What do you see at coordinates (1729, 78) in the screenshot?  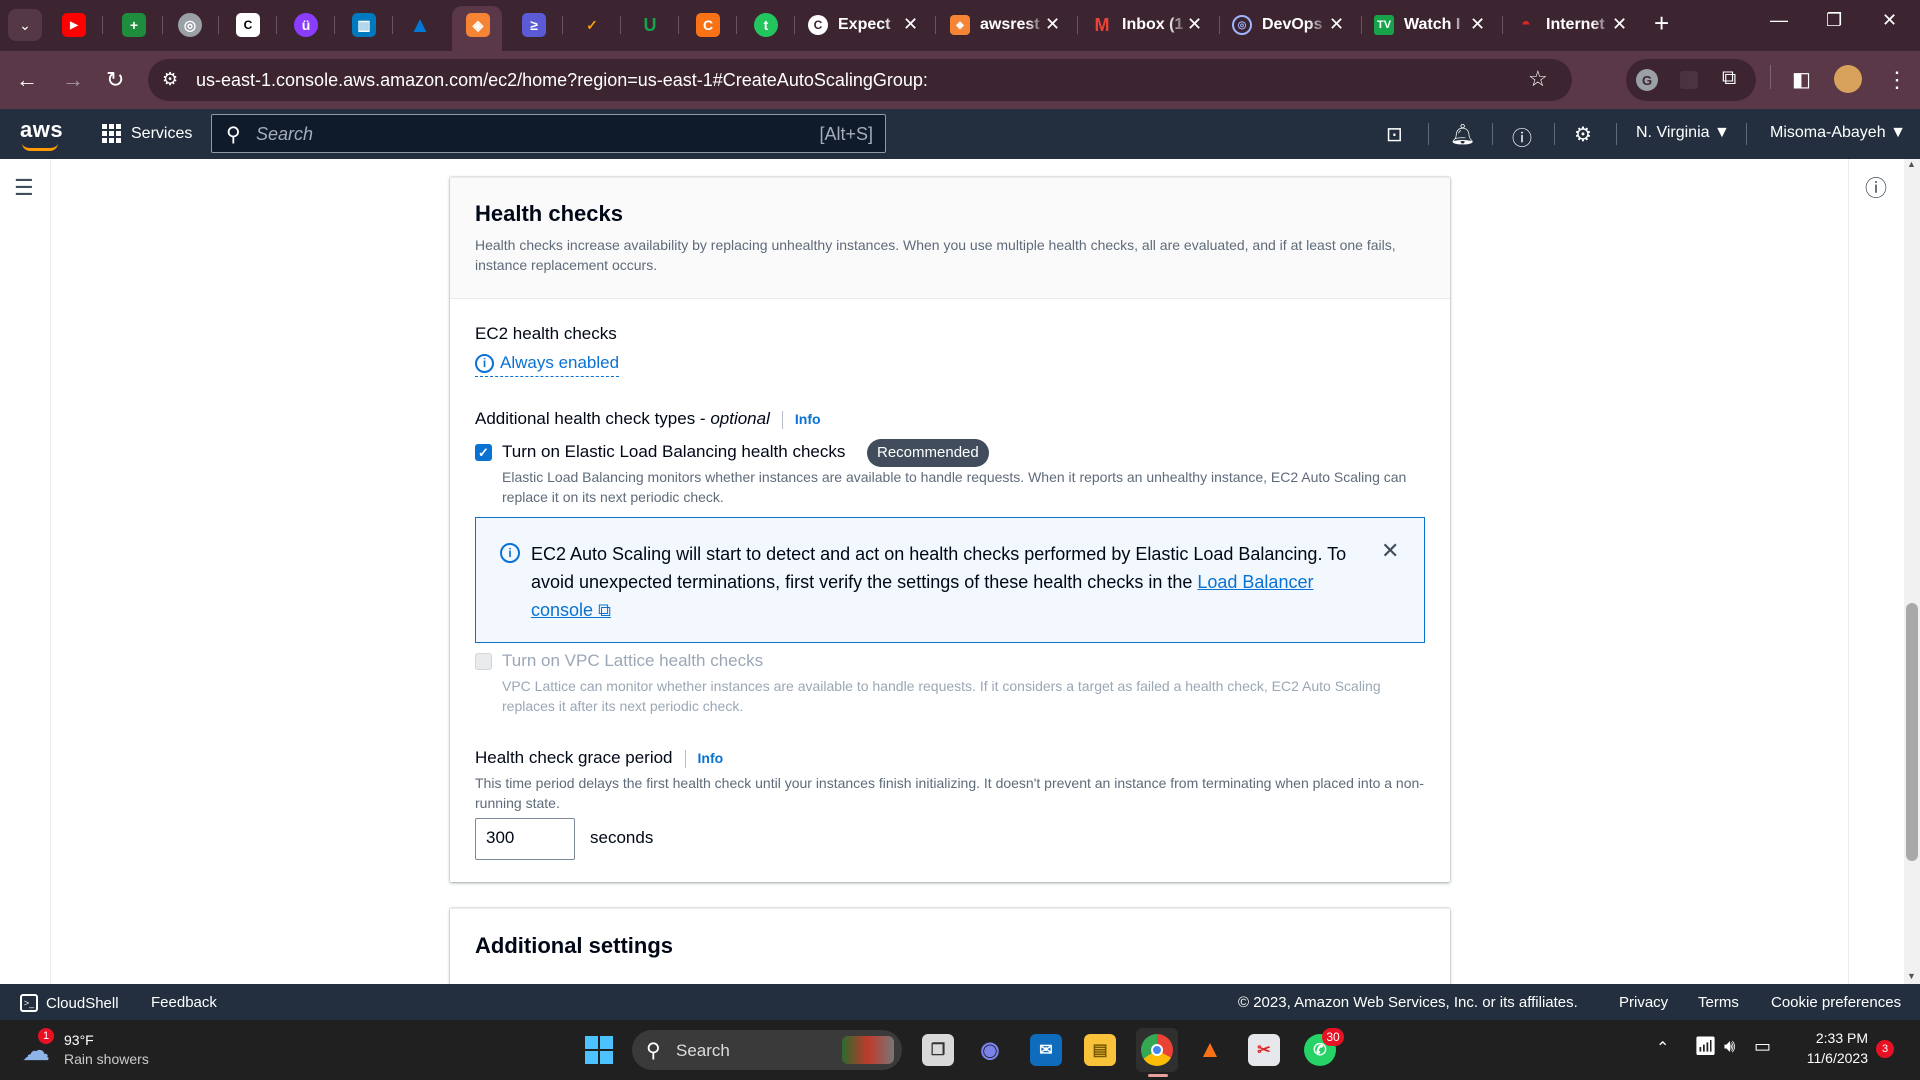 I see `puzzle-icon: ⧉` at bounding box center [1729, 78].